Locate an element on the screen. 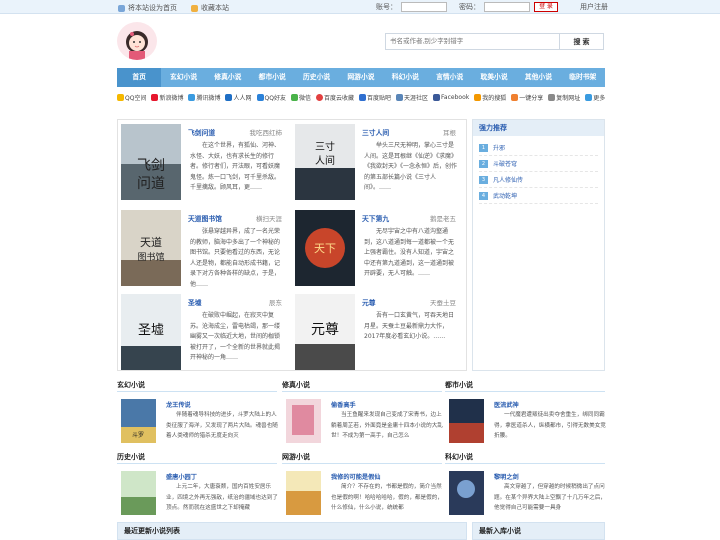 This screenshot has width=720, height=540. heart-icon is located at coordinates (319, 97).